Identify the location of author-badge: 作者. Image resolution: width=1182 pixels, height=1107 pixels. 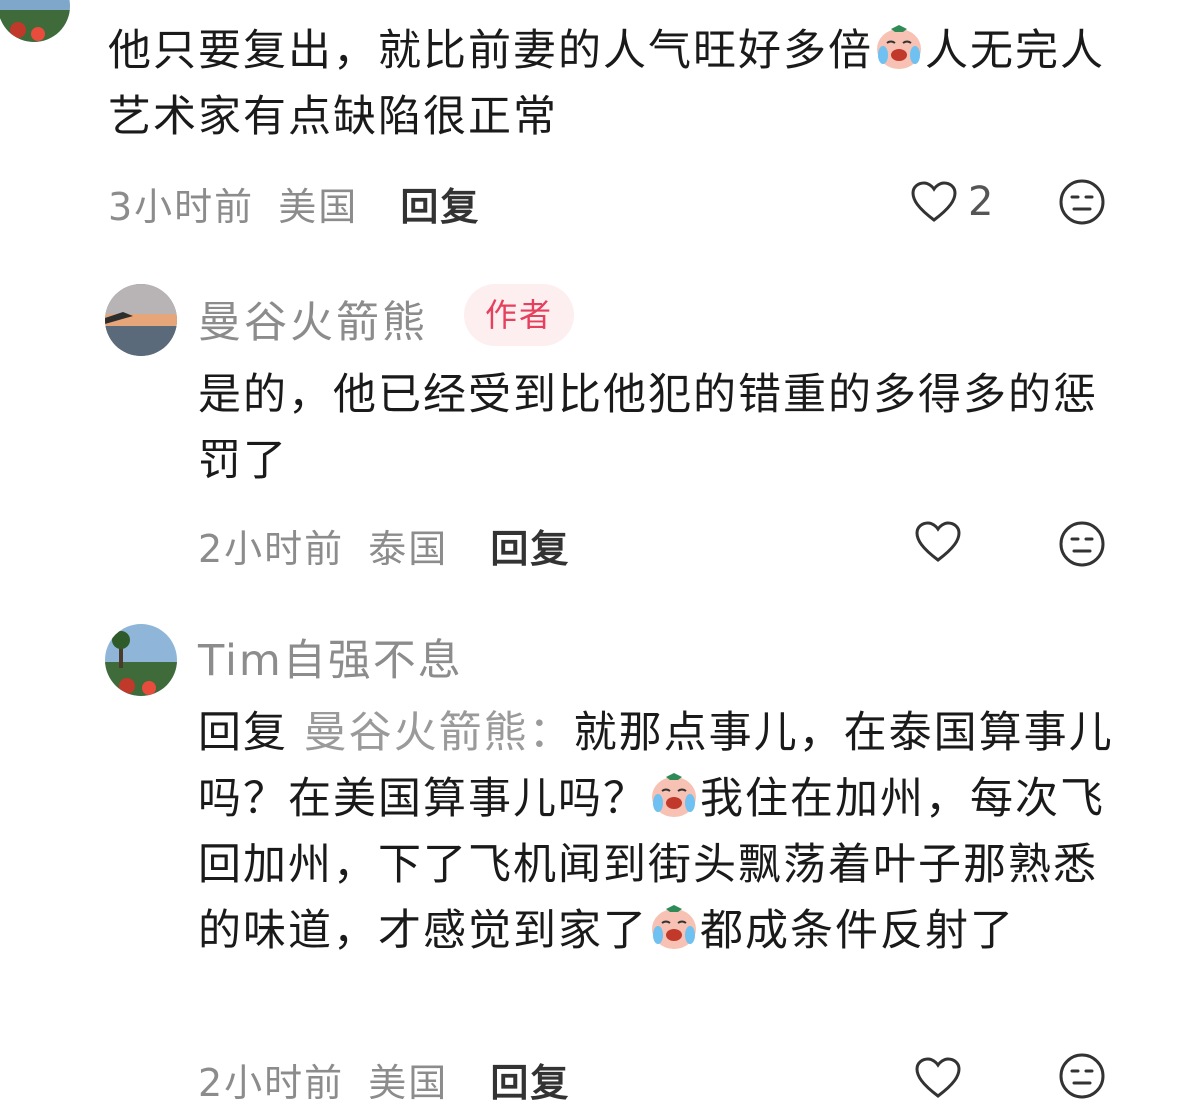
(519, 315).